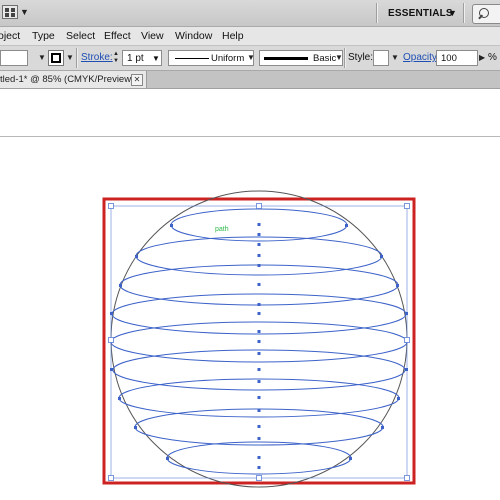  I want to click on handle-bottom-left, so click(111, 478).